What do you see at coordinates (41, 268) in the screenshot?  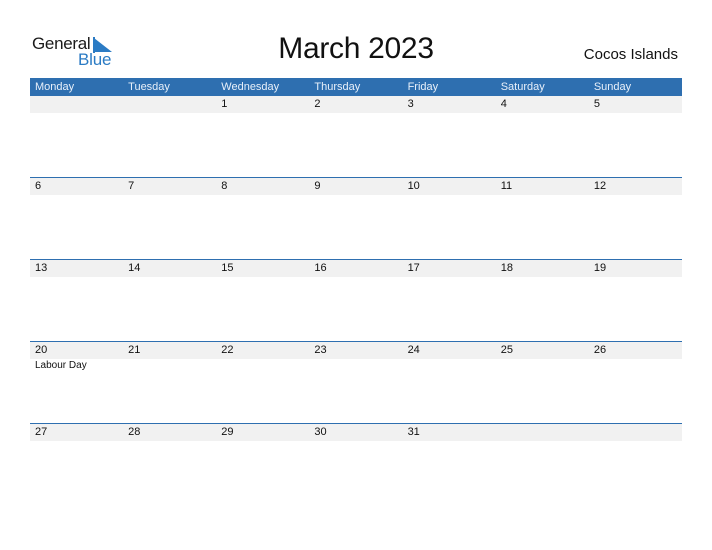 I see `day-number: 13` at bounding box center [41, 268].